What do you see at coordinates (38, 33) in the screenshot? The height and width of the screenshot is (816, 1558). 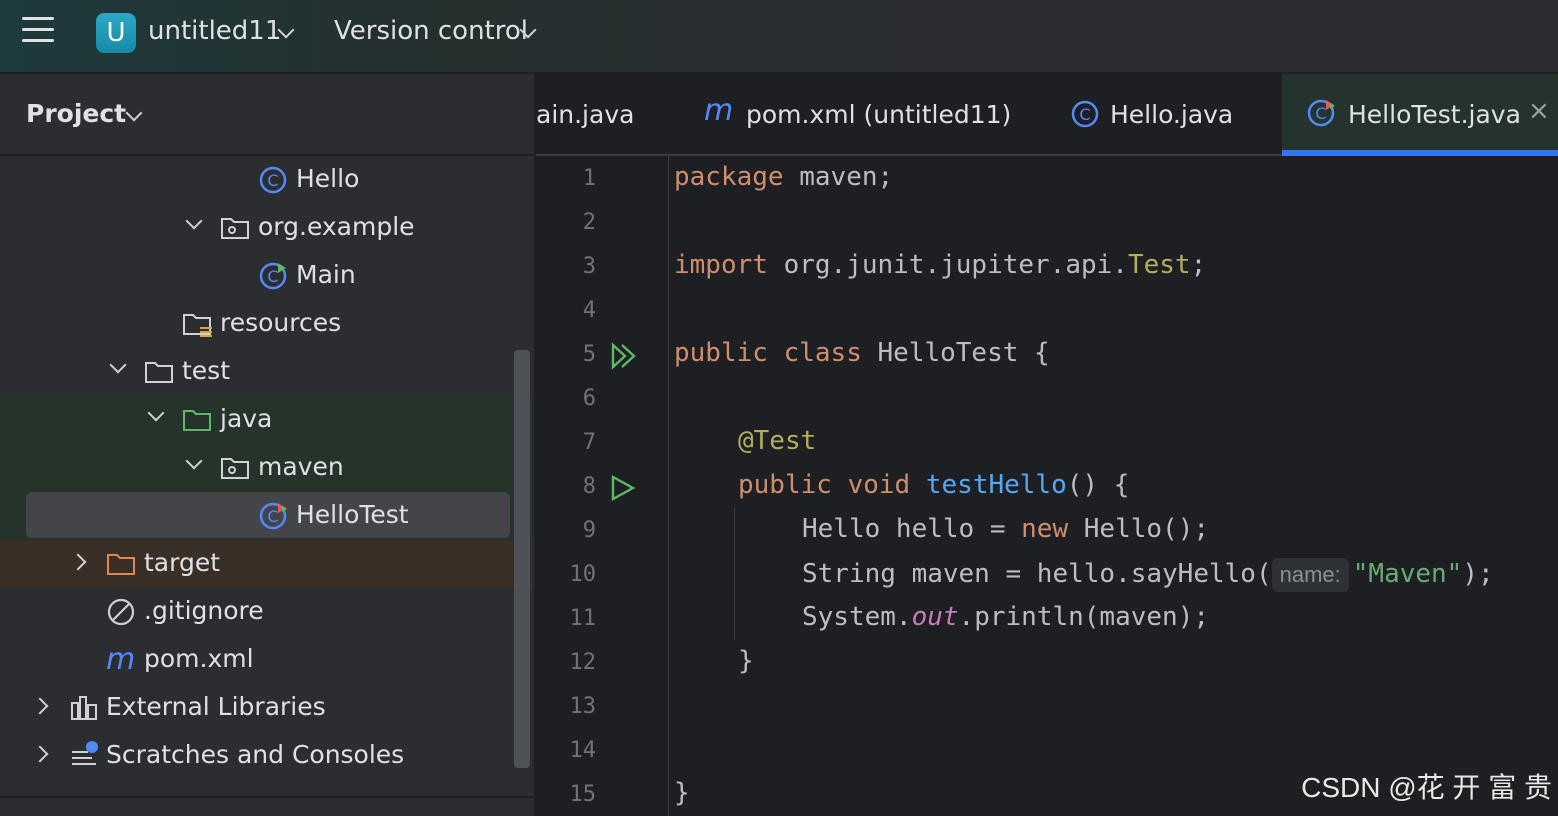 I see `main-menu-icon` at bounding box center [38, 33].